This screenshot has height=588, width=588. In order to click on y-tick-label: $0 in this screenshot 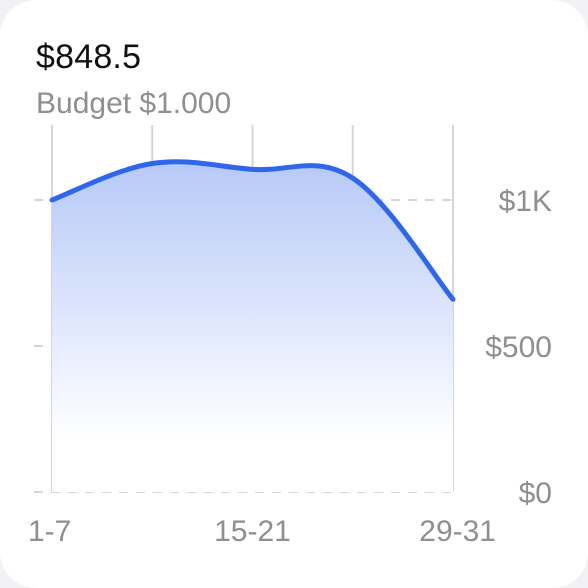, I will do `click(535, 493)`.